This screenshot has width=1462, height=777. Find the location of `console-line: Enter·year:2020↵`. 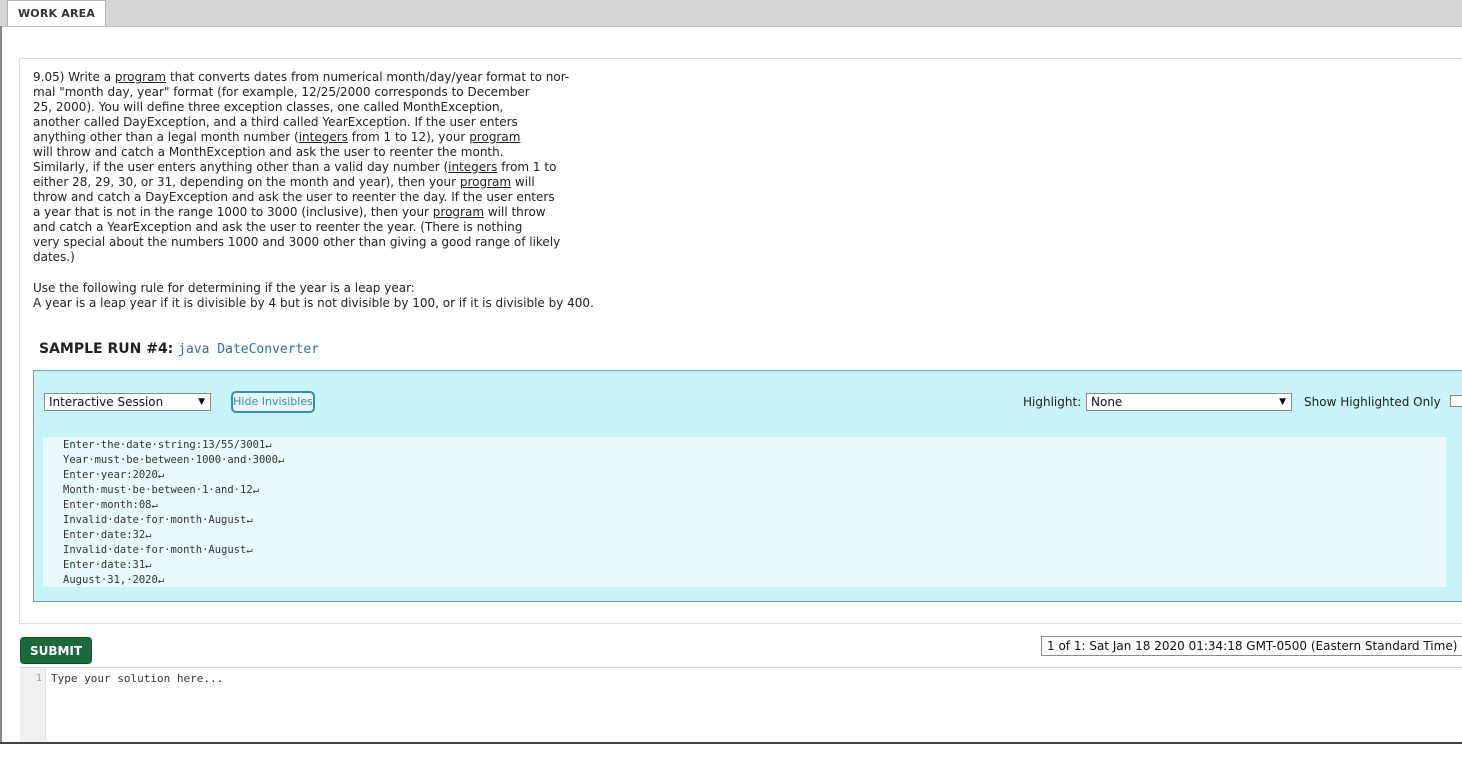

console-line: Enter·year:2020↵ is located at coordinates (113, 475).